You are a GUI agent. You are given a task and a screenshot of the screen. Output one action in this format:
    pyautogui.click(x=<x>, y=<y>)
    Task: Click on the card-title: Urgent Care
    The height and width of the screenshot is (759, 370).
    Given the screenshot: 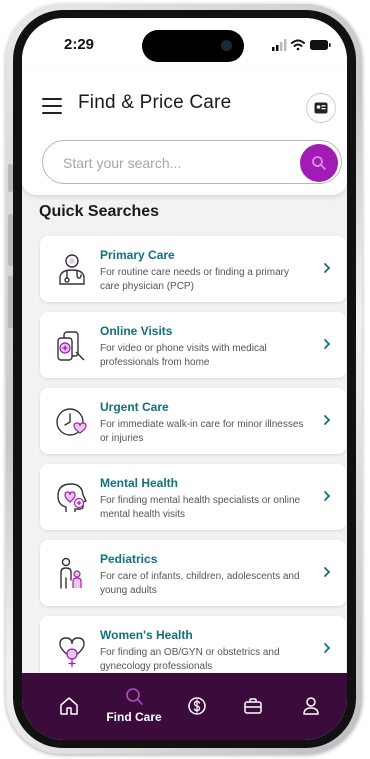 What is the action you would take?
    pyautogui.click(x=134, y=407)
    